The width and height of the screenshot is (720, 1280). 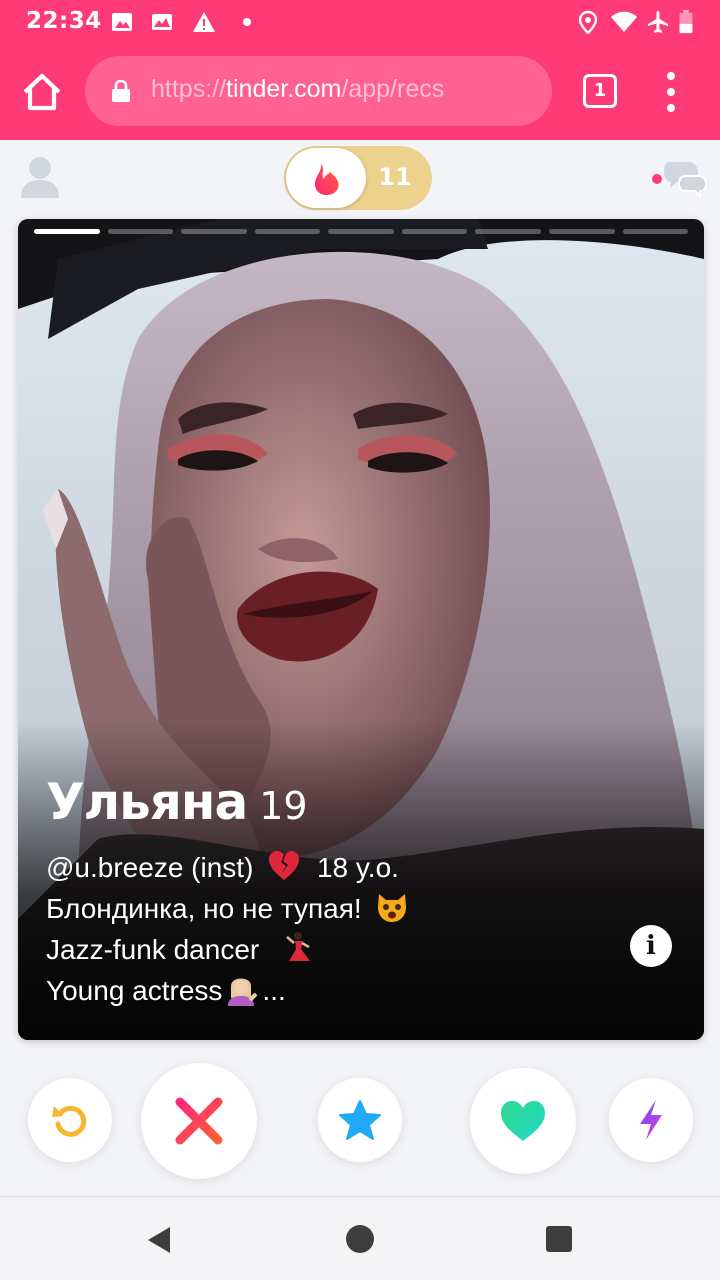 What do you see at coordinates (360, 22) in the screenshot?
I see `status-bar: 22:34` at bounding box center [360, 22].